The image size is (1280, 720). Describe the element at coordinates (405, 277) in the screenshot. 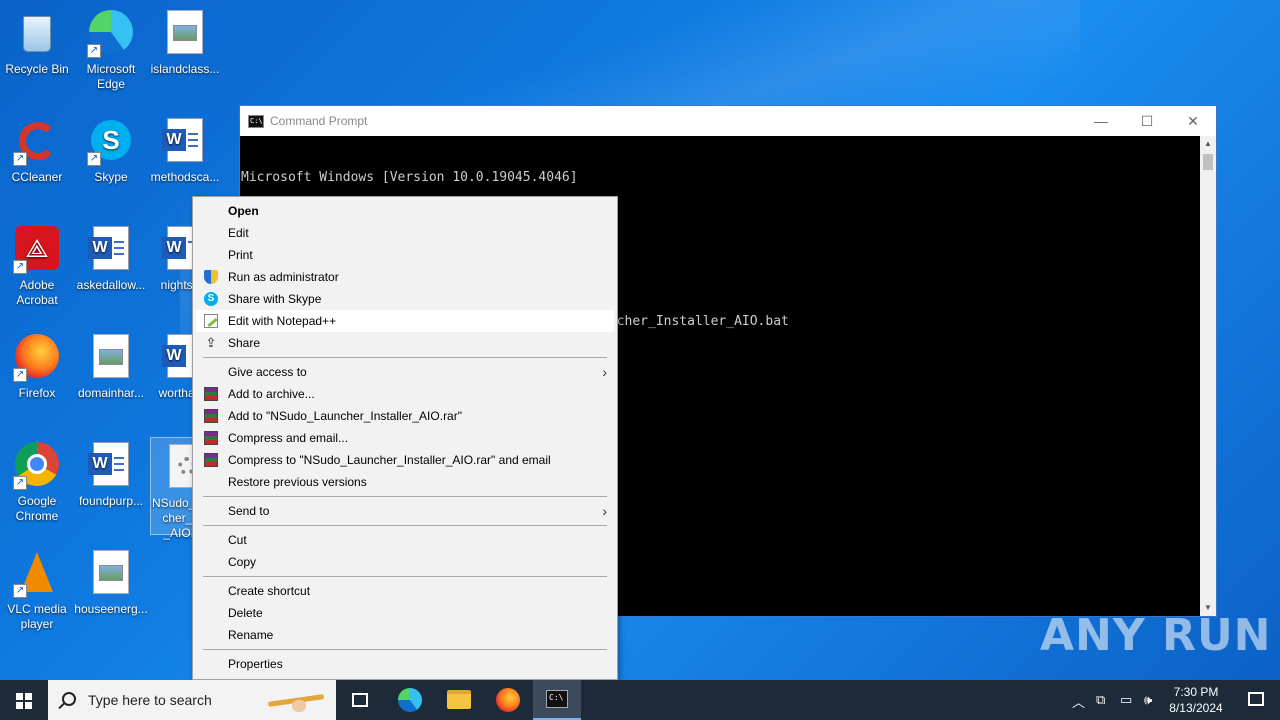

I see `menu-item-run-as-administrator: Run as administrator` at that location.